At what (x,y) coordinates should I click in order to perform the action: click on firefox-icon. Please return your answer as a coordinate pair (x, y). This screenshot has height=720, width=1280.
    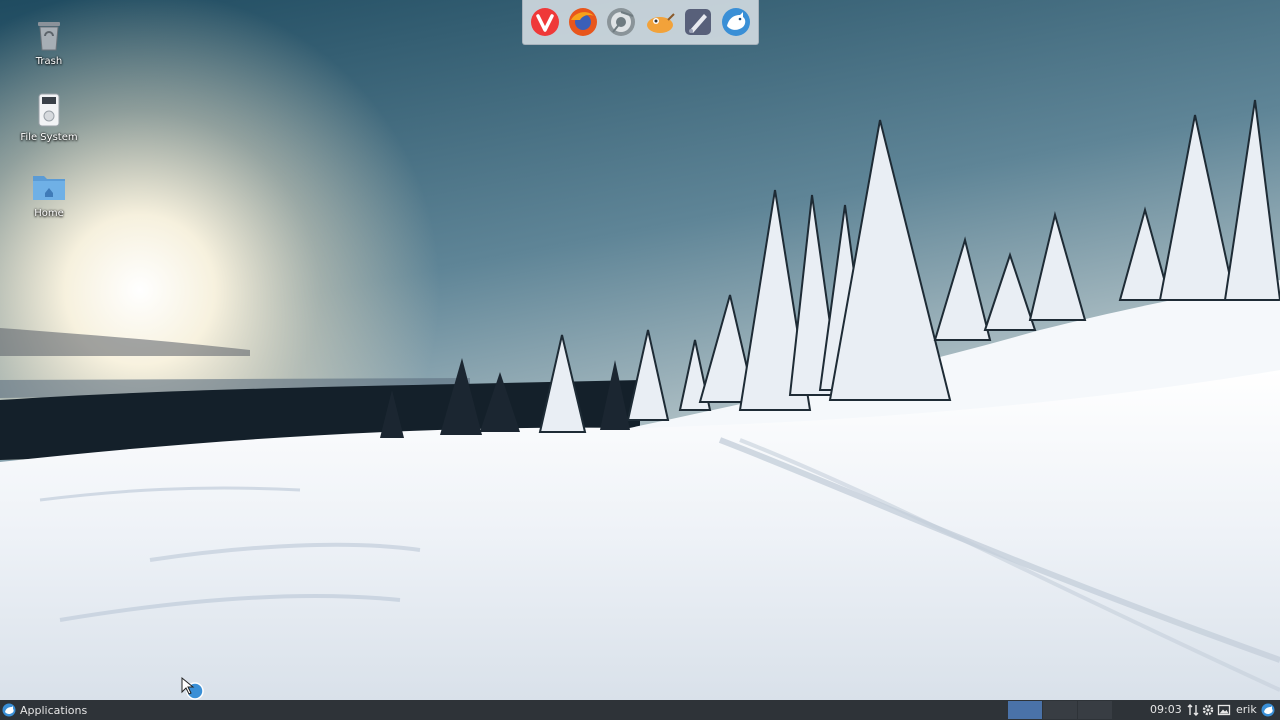
    Looking at the image, I should click on (583, 22).